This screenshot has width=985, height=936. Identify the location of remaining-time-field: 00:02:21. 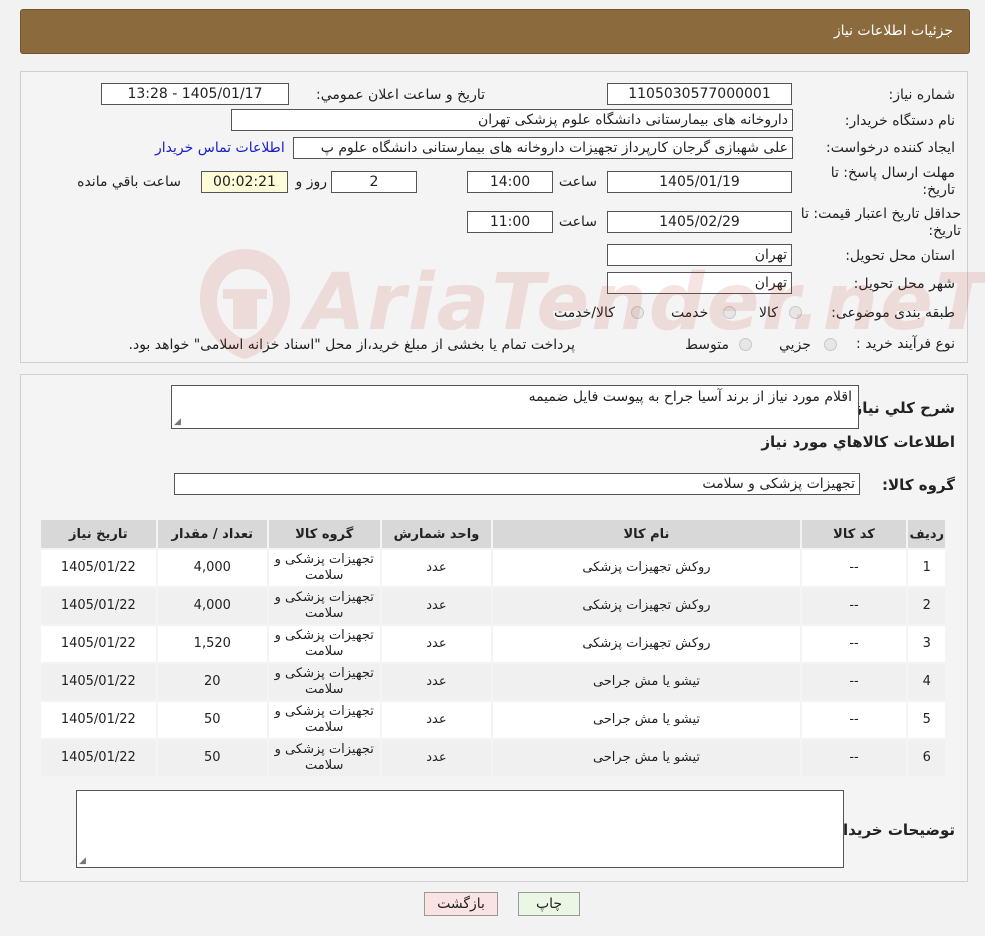
(244, 182).